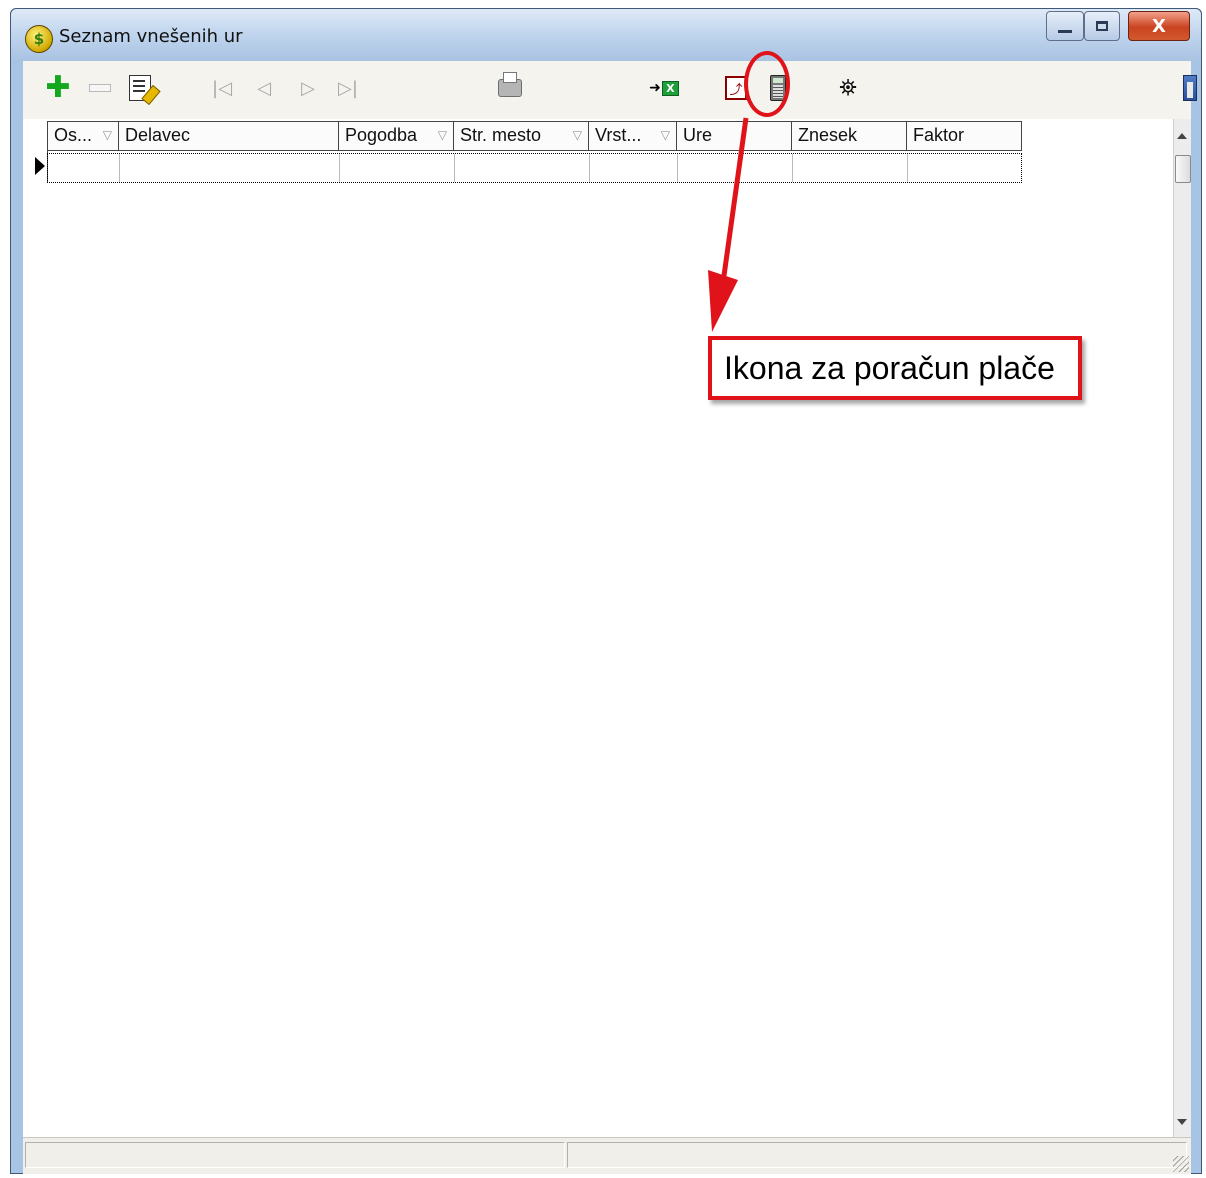  Describe the element at coordinates (895, 368) in the screenshot. I see `callout-label: Ikona za poračun plače` at that location.